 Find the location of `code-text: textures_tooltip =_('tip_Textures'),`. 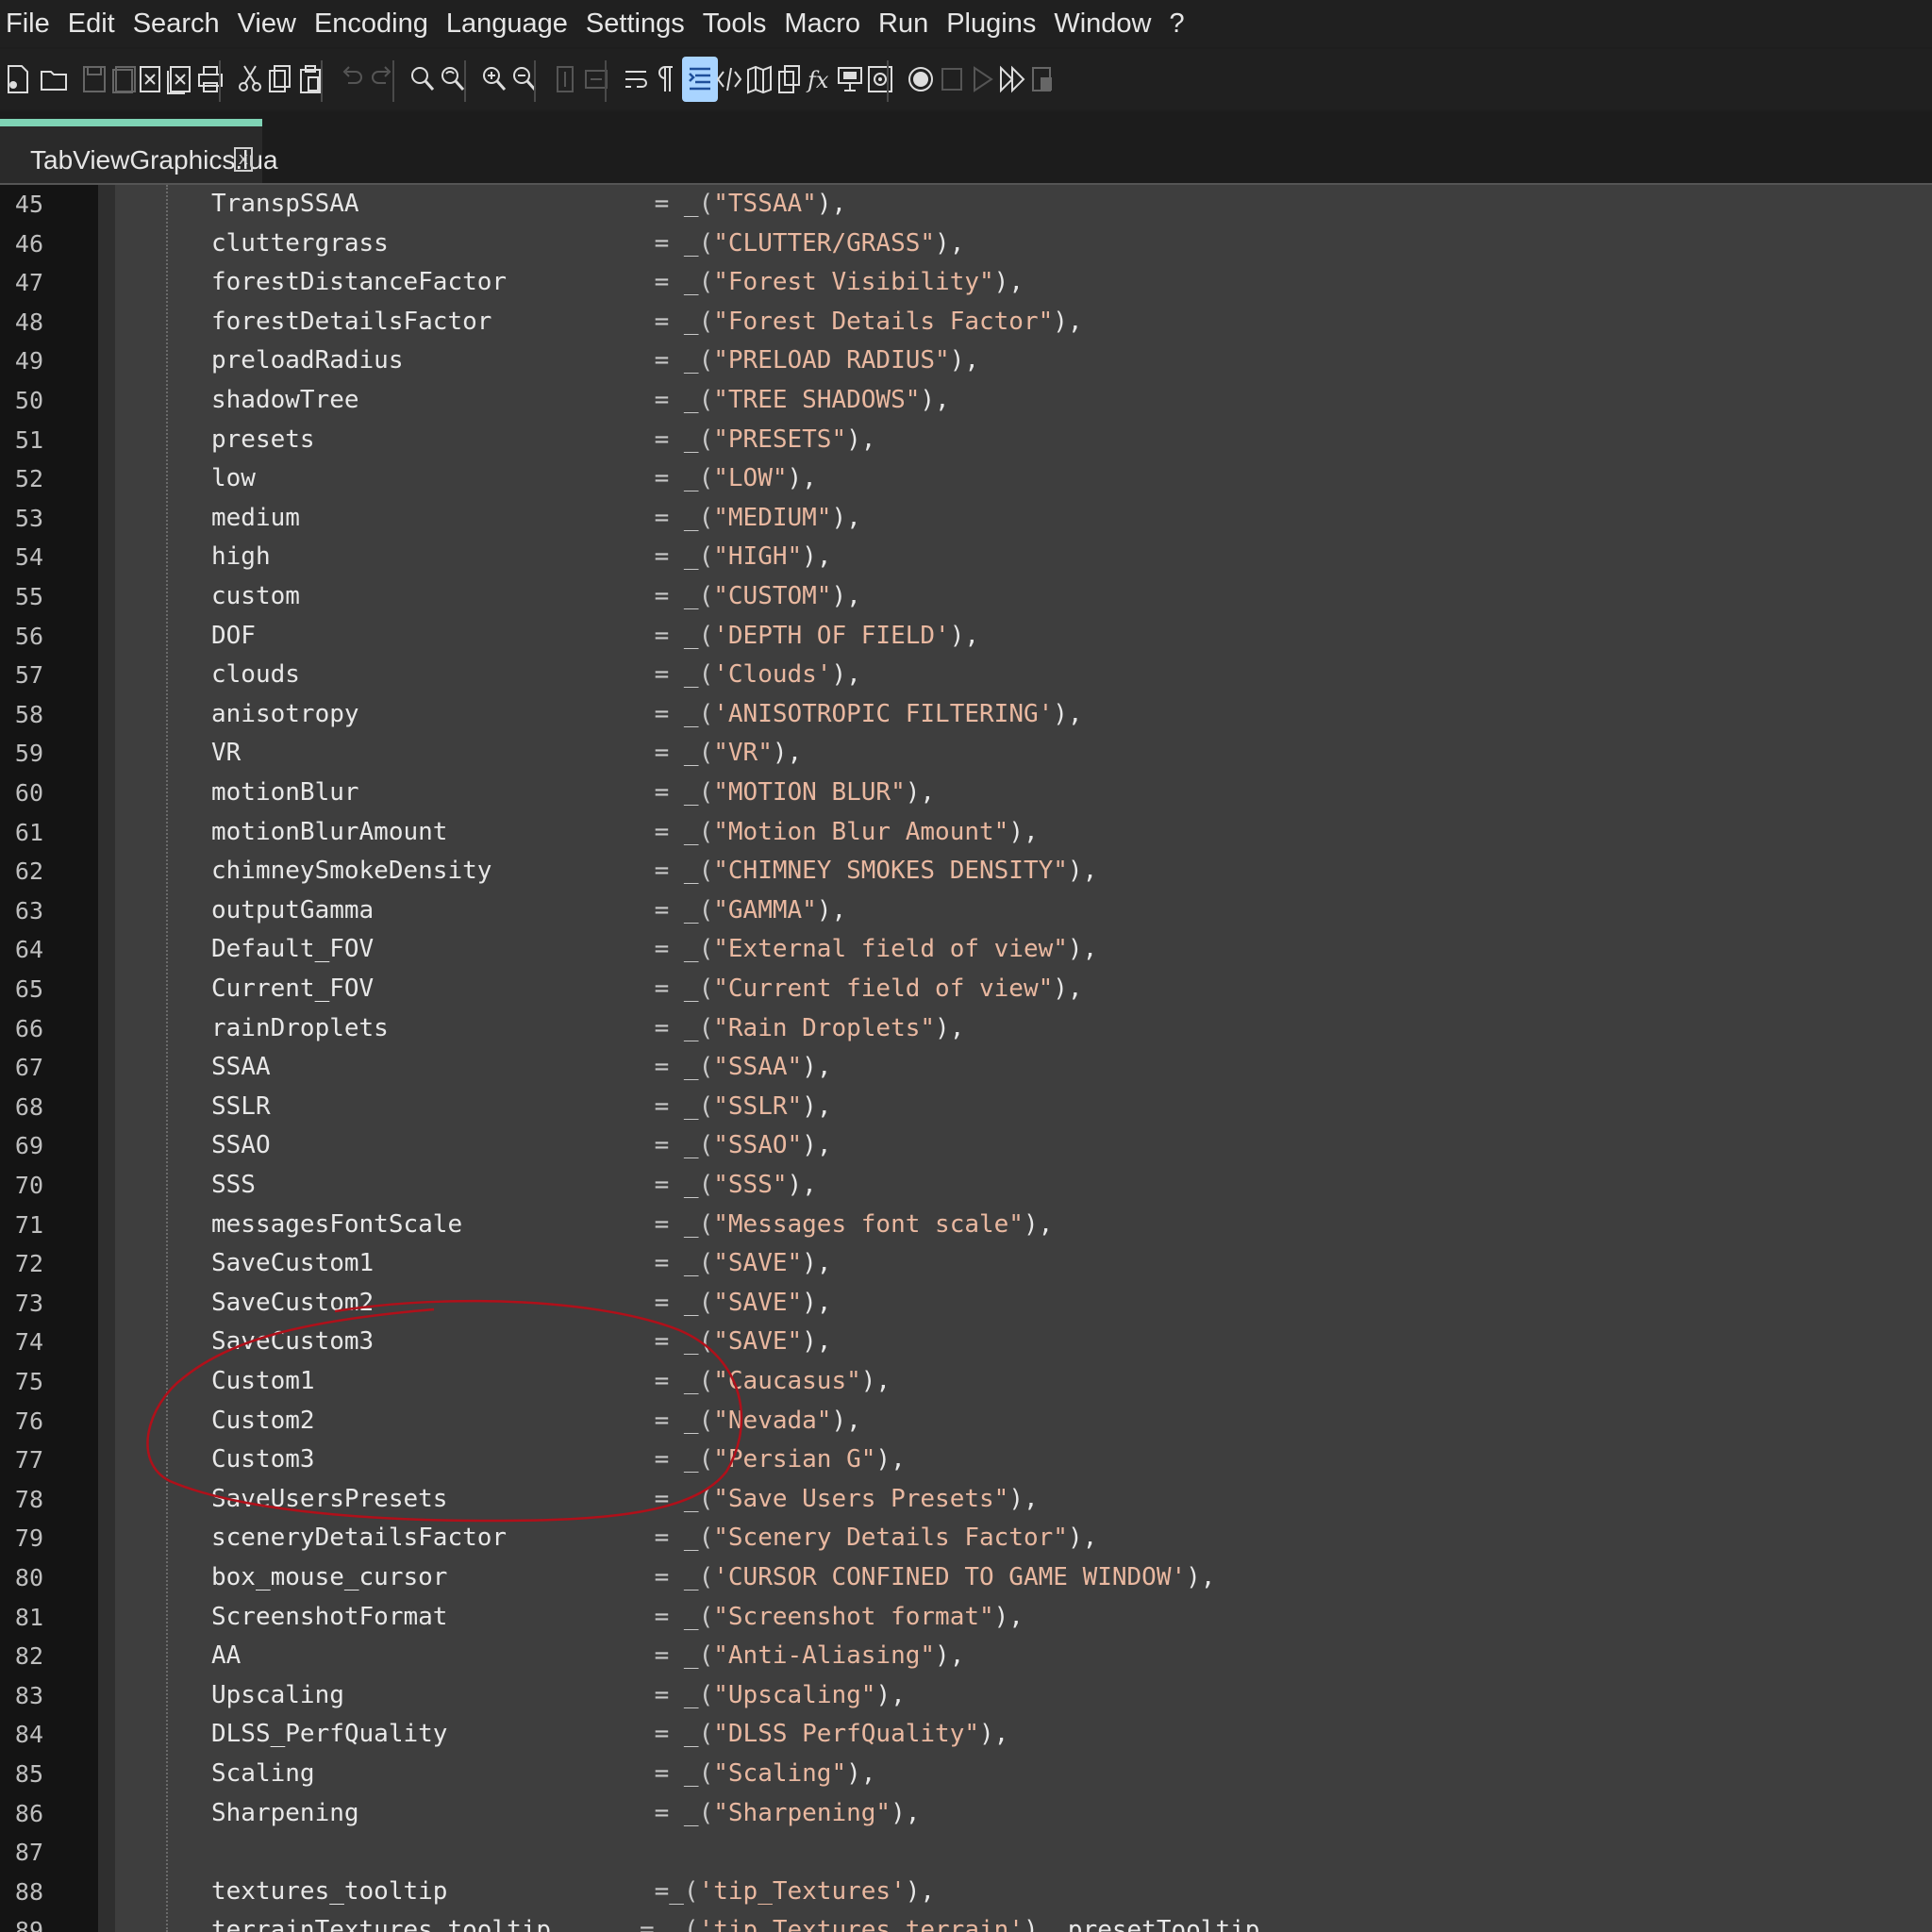

code-text: textures_tooltip =_('tip_Textures'), is located at coordinates (573, 1893).